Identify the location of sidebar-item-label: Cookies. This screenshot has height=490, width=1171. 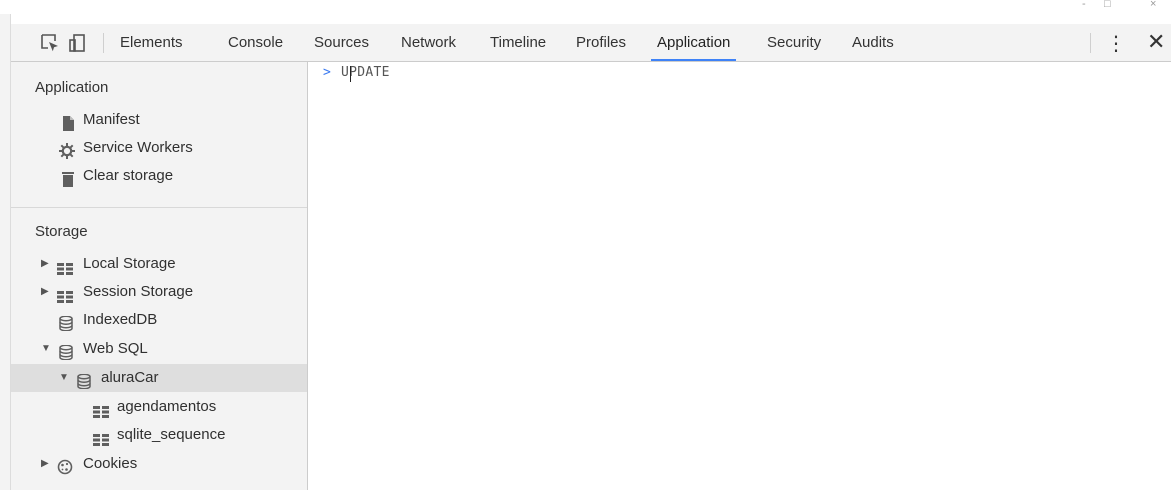
(110, 463).